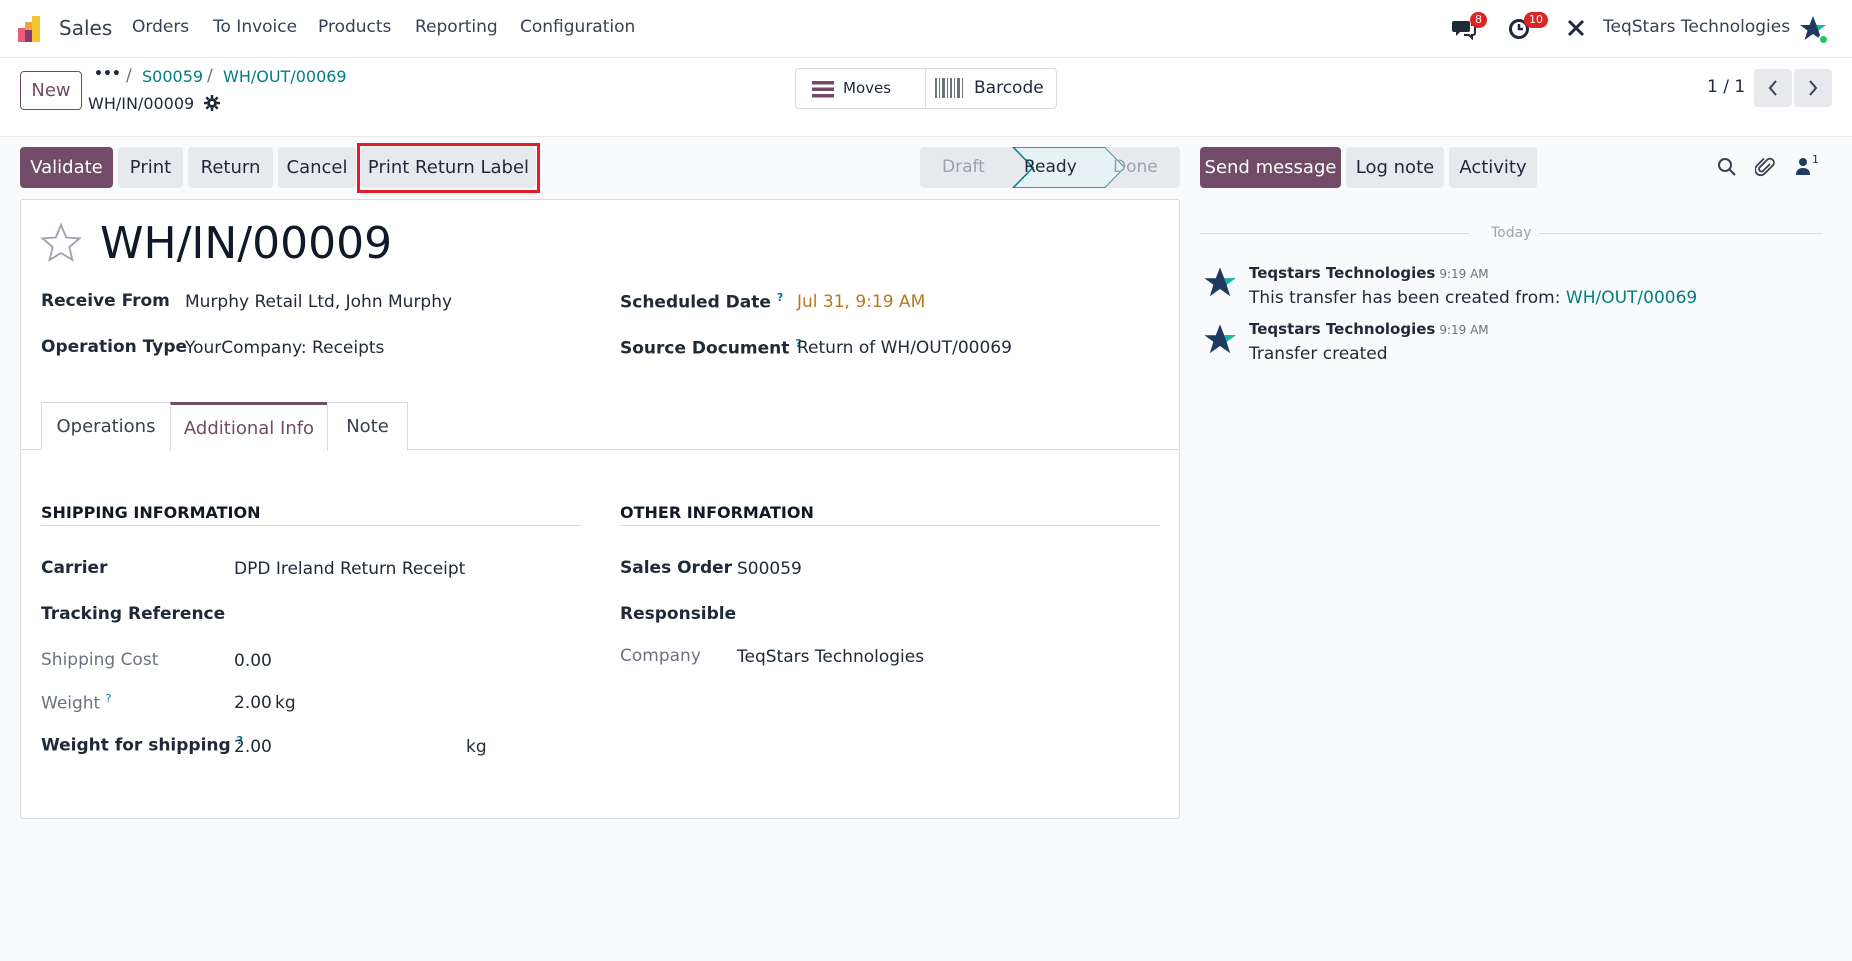  Describe the element at coordinates (106, 426) in the screenshot. I see `tab-operations: Operations` at that location.